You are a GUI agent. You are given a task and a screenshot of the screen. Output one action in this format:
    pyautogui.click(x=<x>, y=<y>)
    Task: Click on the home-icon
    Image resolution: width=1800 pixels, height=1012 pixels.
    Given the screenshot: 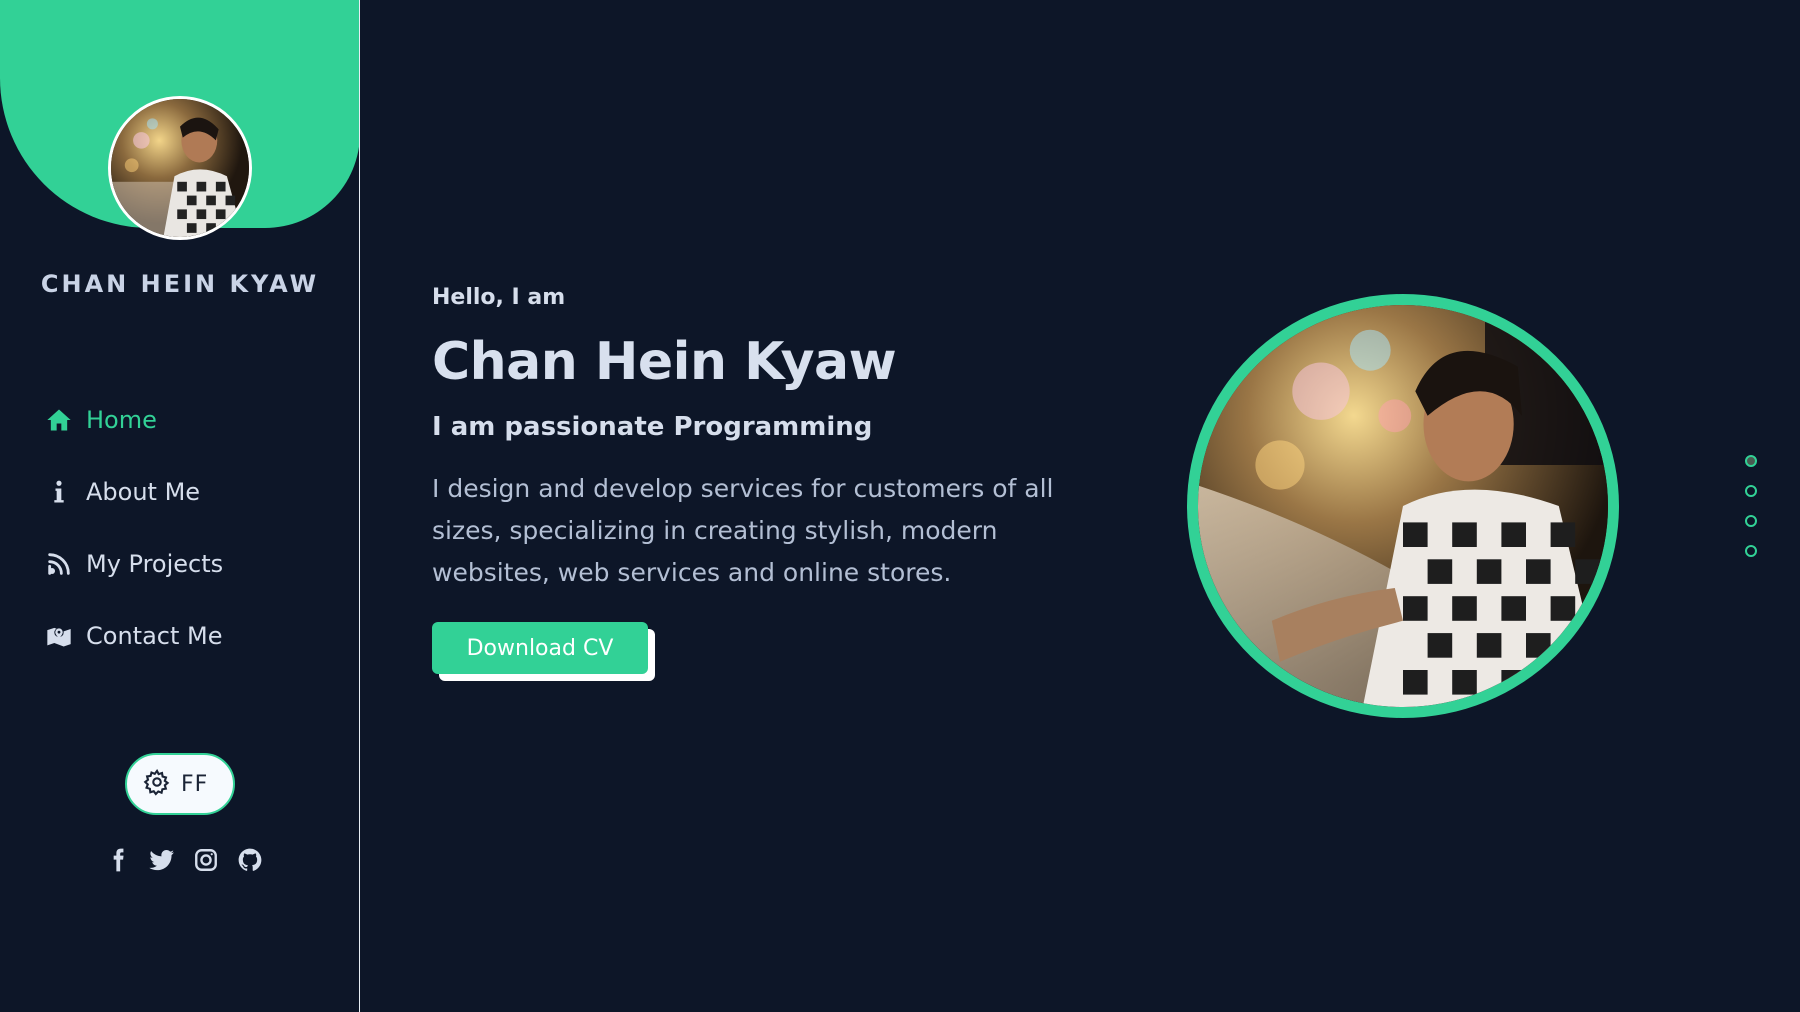 What is the action you would take?
    pyautogui.click(x=59, y=420)
    